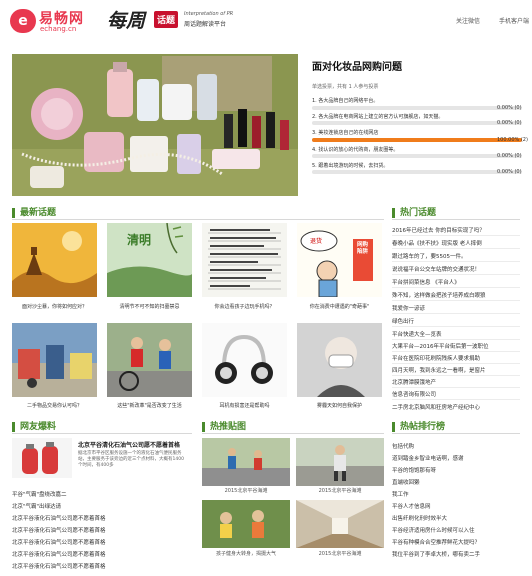 The image size is (532, 576). I want to click on hot-topic-item: 平台在医院印花刷院残疾人要求捐助, so click(436, 358).